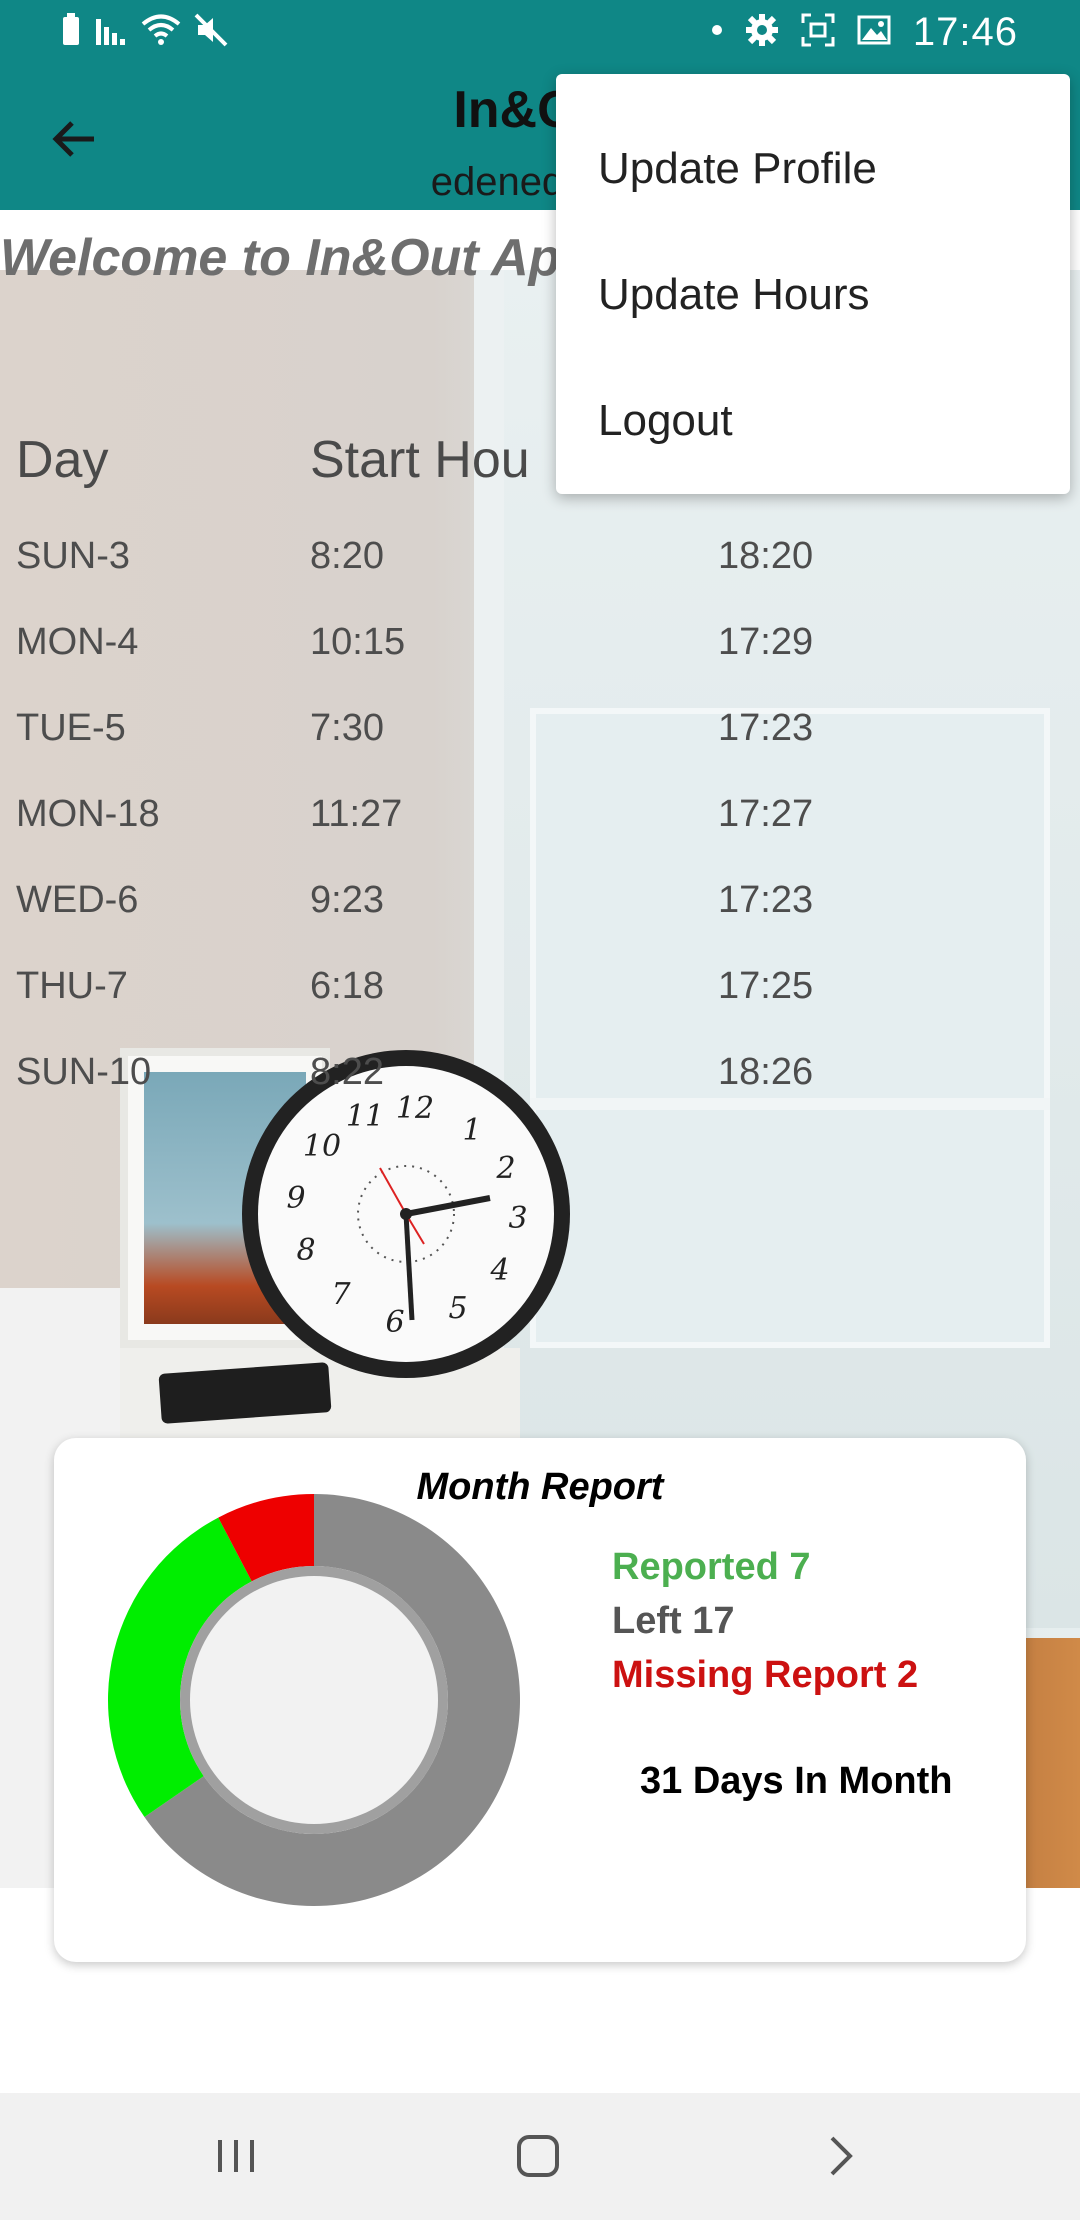 The image size is (1080, 2220). What do you see at coordinates (517, 1218) in the screenshot?
I see `svg-text: 3` at bounding box center [517, 1218].